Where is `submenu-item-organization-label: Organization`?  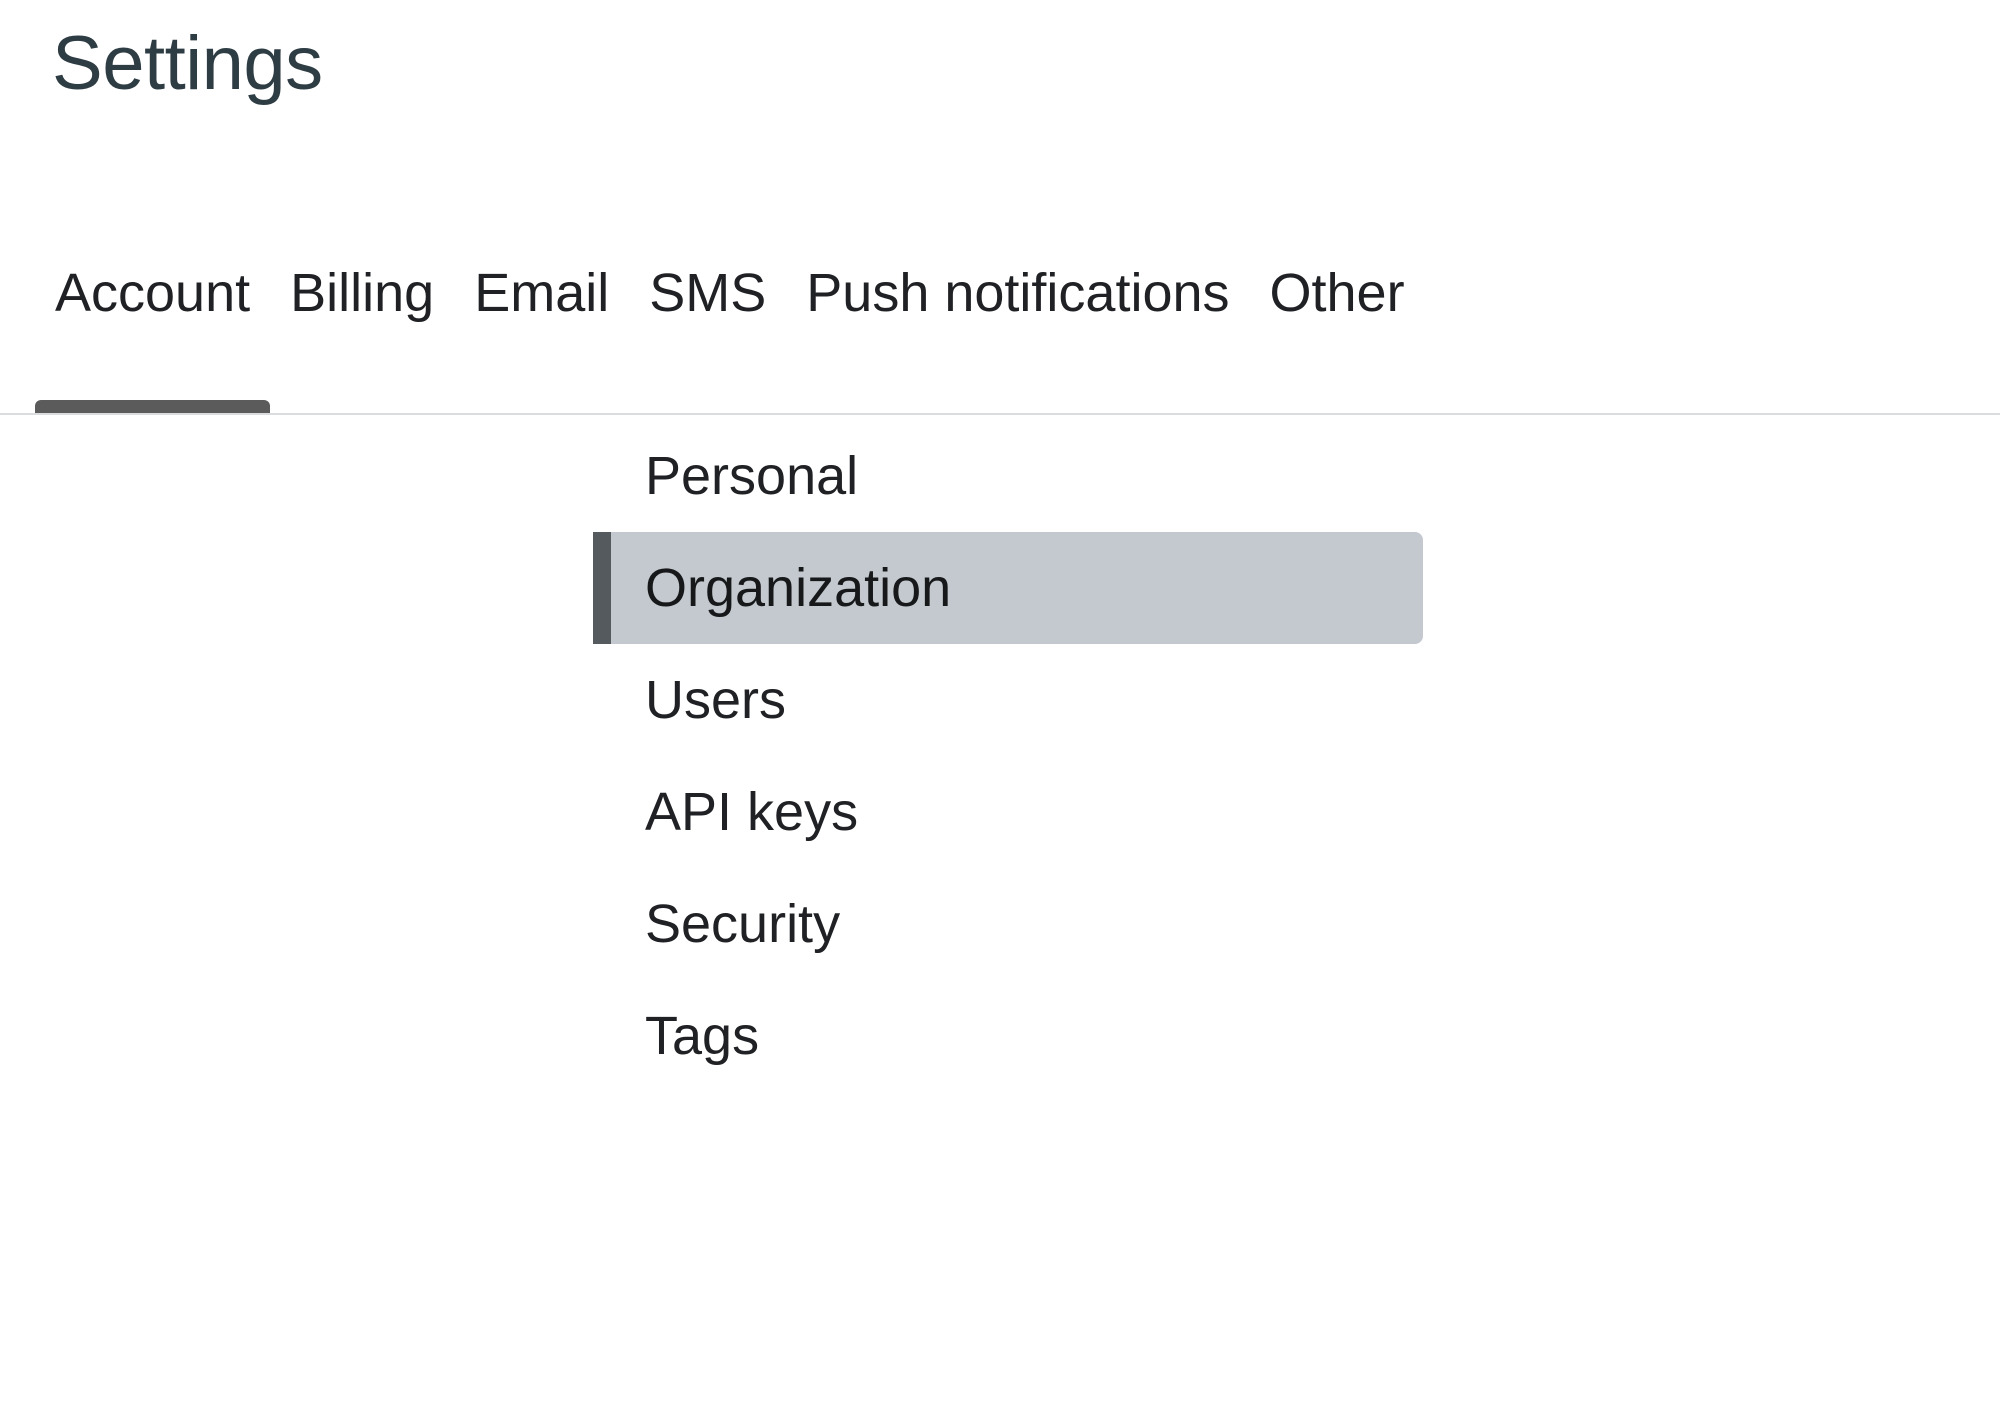
submenu-item-organization-label: Organization is located at coordinates (798, 588).